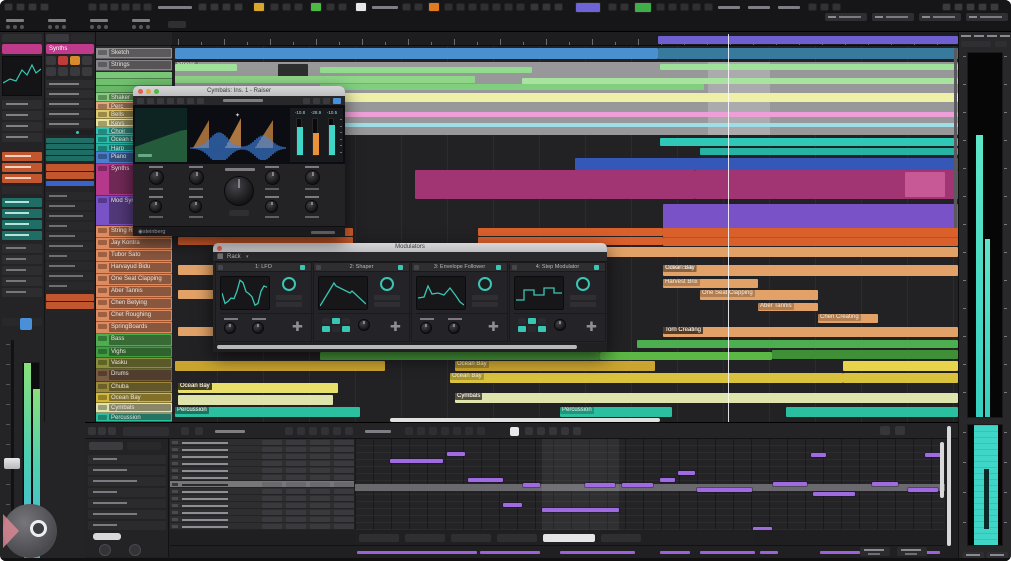 The width and height of the screenshot is (1011, 561). I want to click on editor-scrollbar, so click(949, 486).